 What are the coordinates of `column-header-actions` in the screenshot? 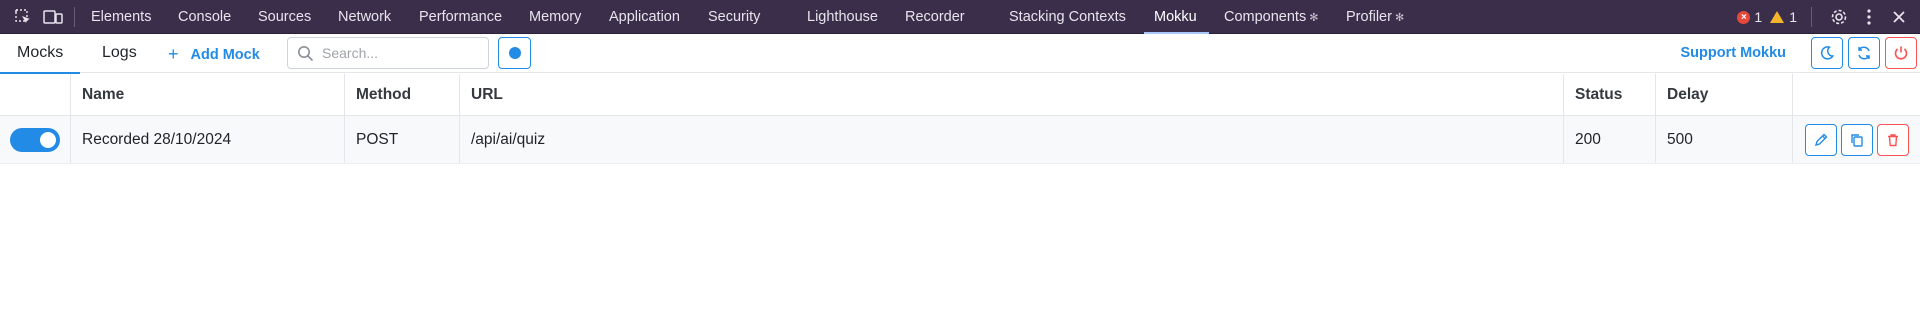 It's located at (1856, 94).